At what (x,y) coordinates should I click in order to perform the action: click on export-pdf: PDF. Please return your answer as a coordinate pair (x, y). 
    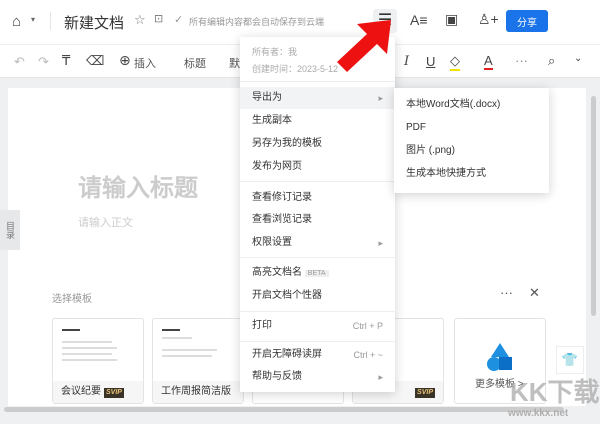
    Looking at the image, I should click on (471, 128).